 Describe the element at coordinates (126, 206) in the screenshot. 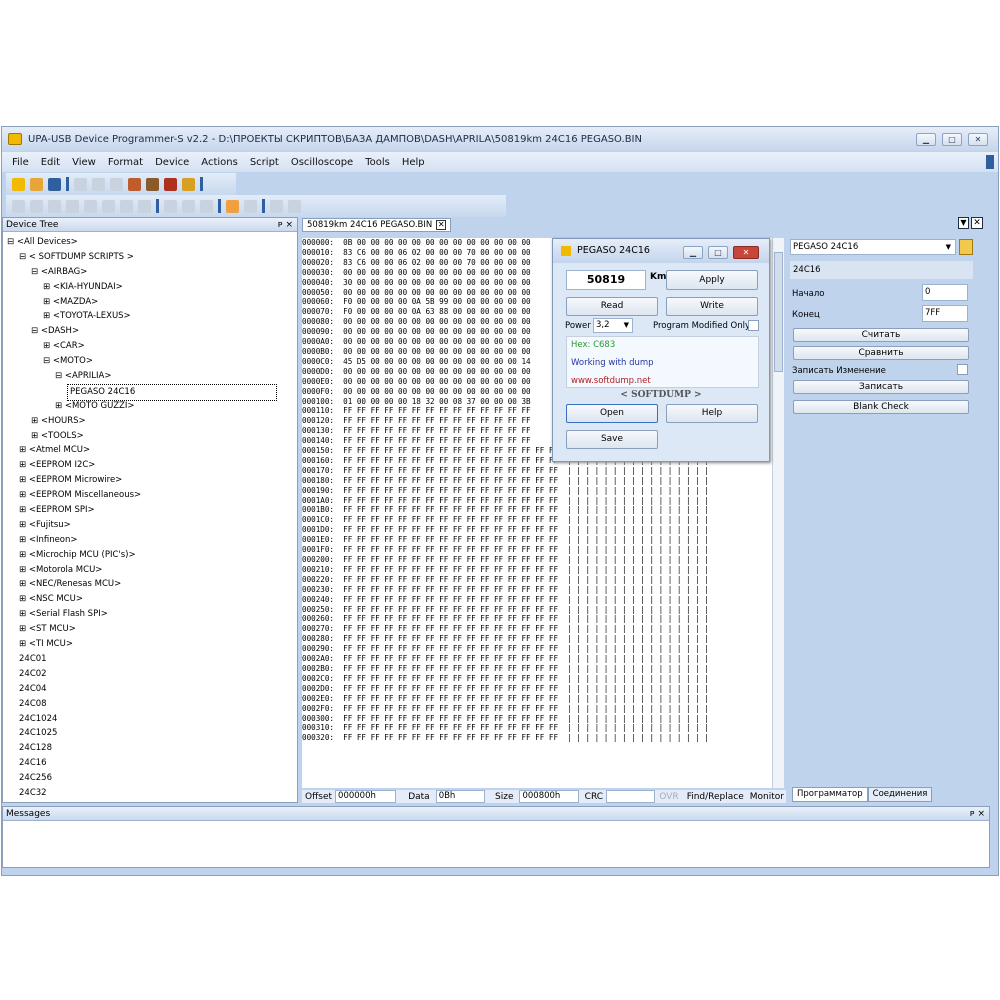

I see `nav-last-icon` at that location.